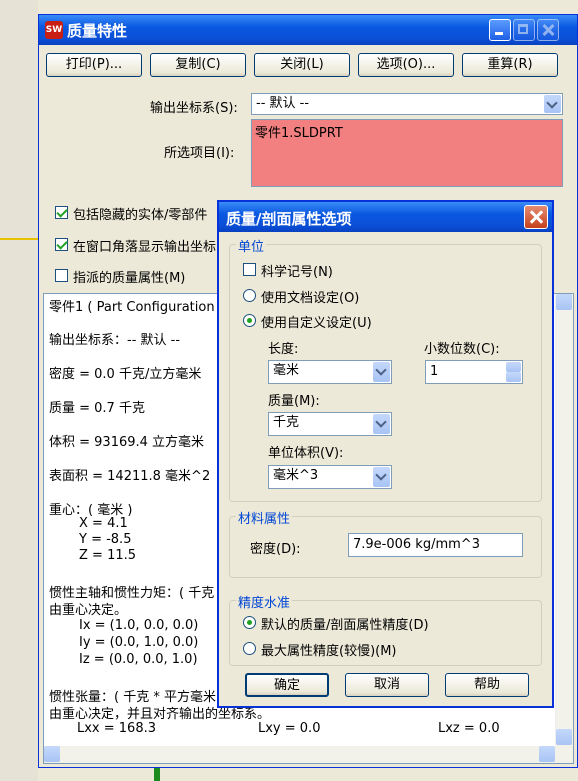 This screenshot has height=781, width=578. What do you see at coordinates (139, 625) in the screenshot?
I see `result-line: Ix = (1.0, 0.0, 0.0)` at bounding box center [139, 625].